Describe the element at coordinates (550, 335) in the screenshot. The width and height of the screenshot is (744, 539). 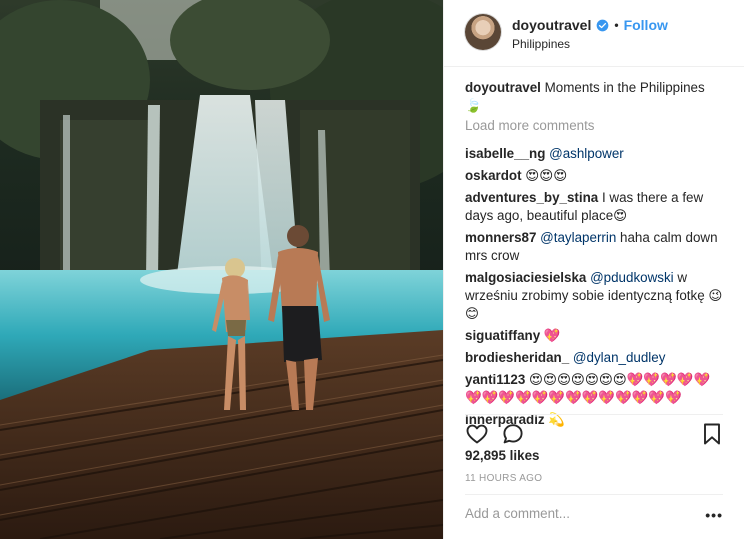
I see `comment-text: 💖` at that location.